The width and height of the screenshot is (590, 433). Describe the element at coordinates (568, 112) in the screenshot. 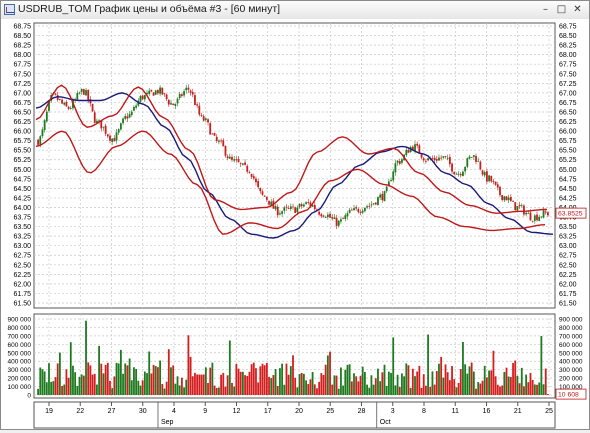

I see `price-y-tick-right: 66.50` at that location.